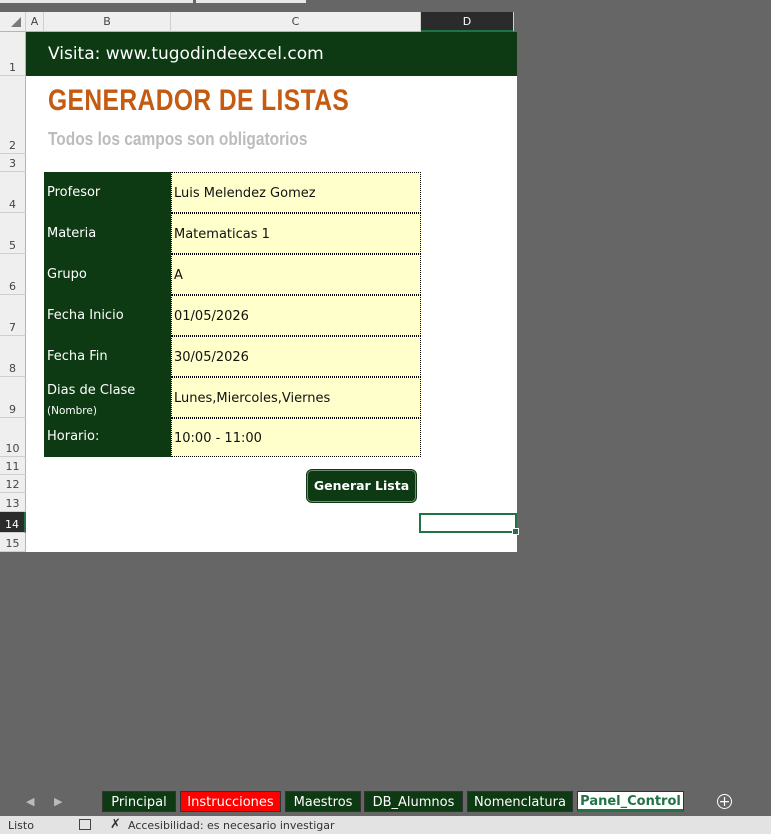 This screenshot has width=771, height=834. I want to click on select-all-triangle-icon, so click(16, 22).